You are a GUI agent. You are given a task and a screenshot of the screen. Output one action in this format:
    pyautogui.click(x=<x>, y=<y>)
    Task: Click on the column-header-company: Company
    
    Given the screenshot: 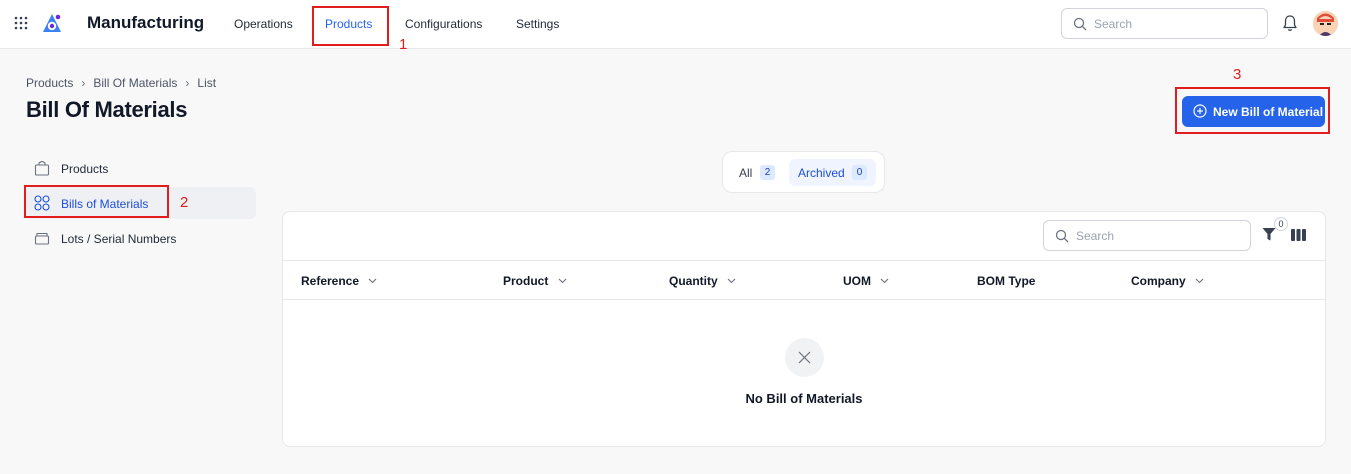 What is the action you would take?
    pyautogui.click(x=1167, y=281)
    